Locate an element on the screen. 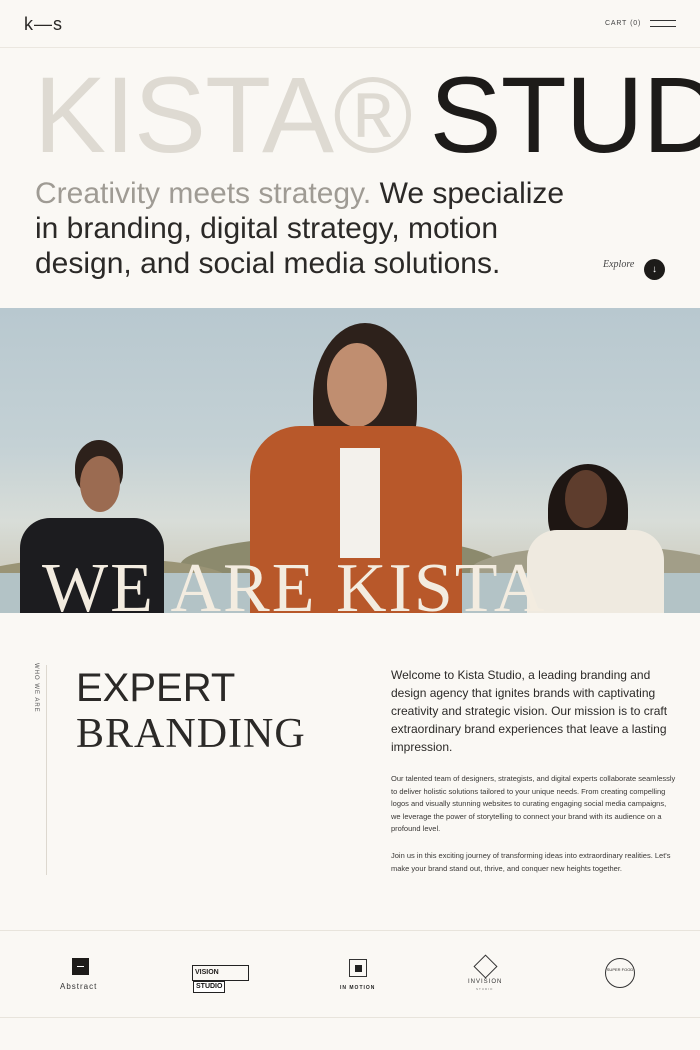  side-divider is located at coordinates (46, 770).